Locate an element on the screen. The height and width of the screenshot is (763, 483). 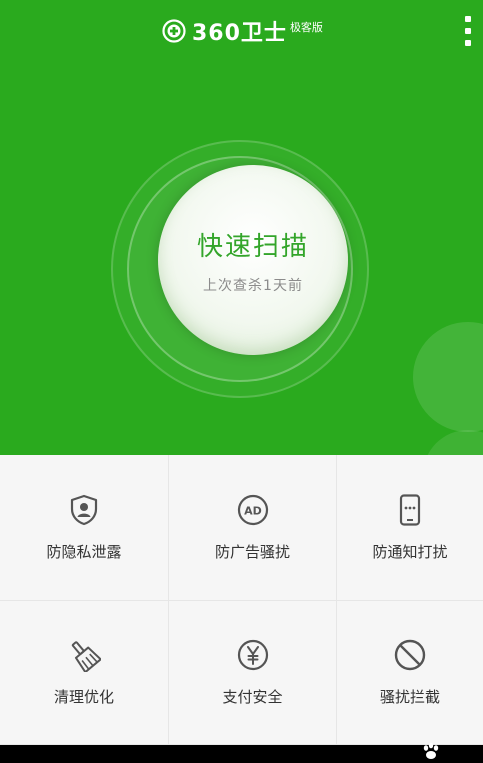
shield-user-icon is located at coordinates (84, 510).